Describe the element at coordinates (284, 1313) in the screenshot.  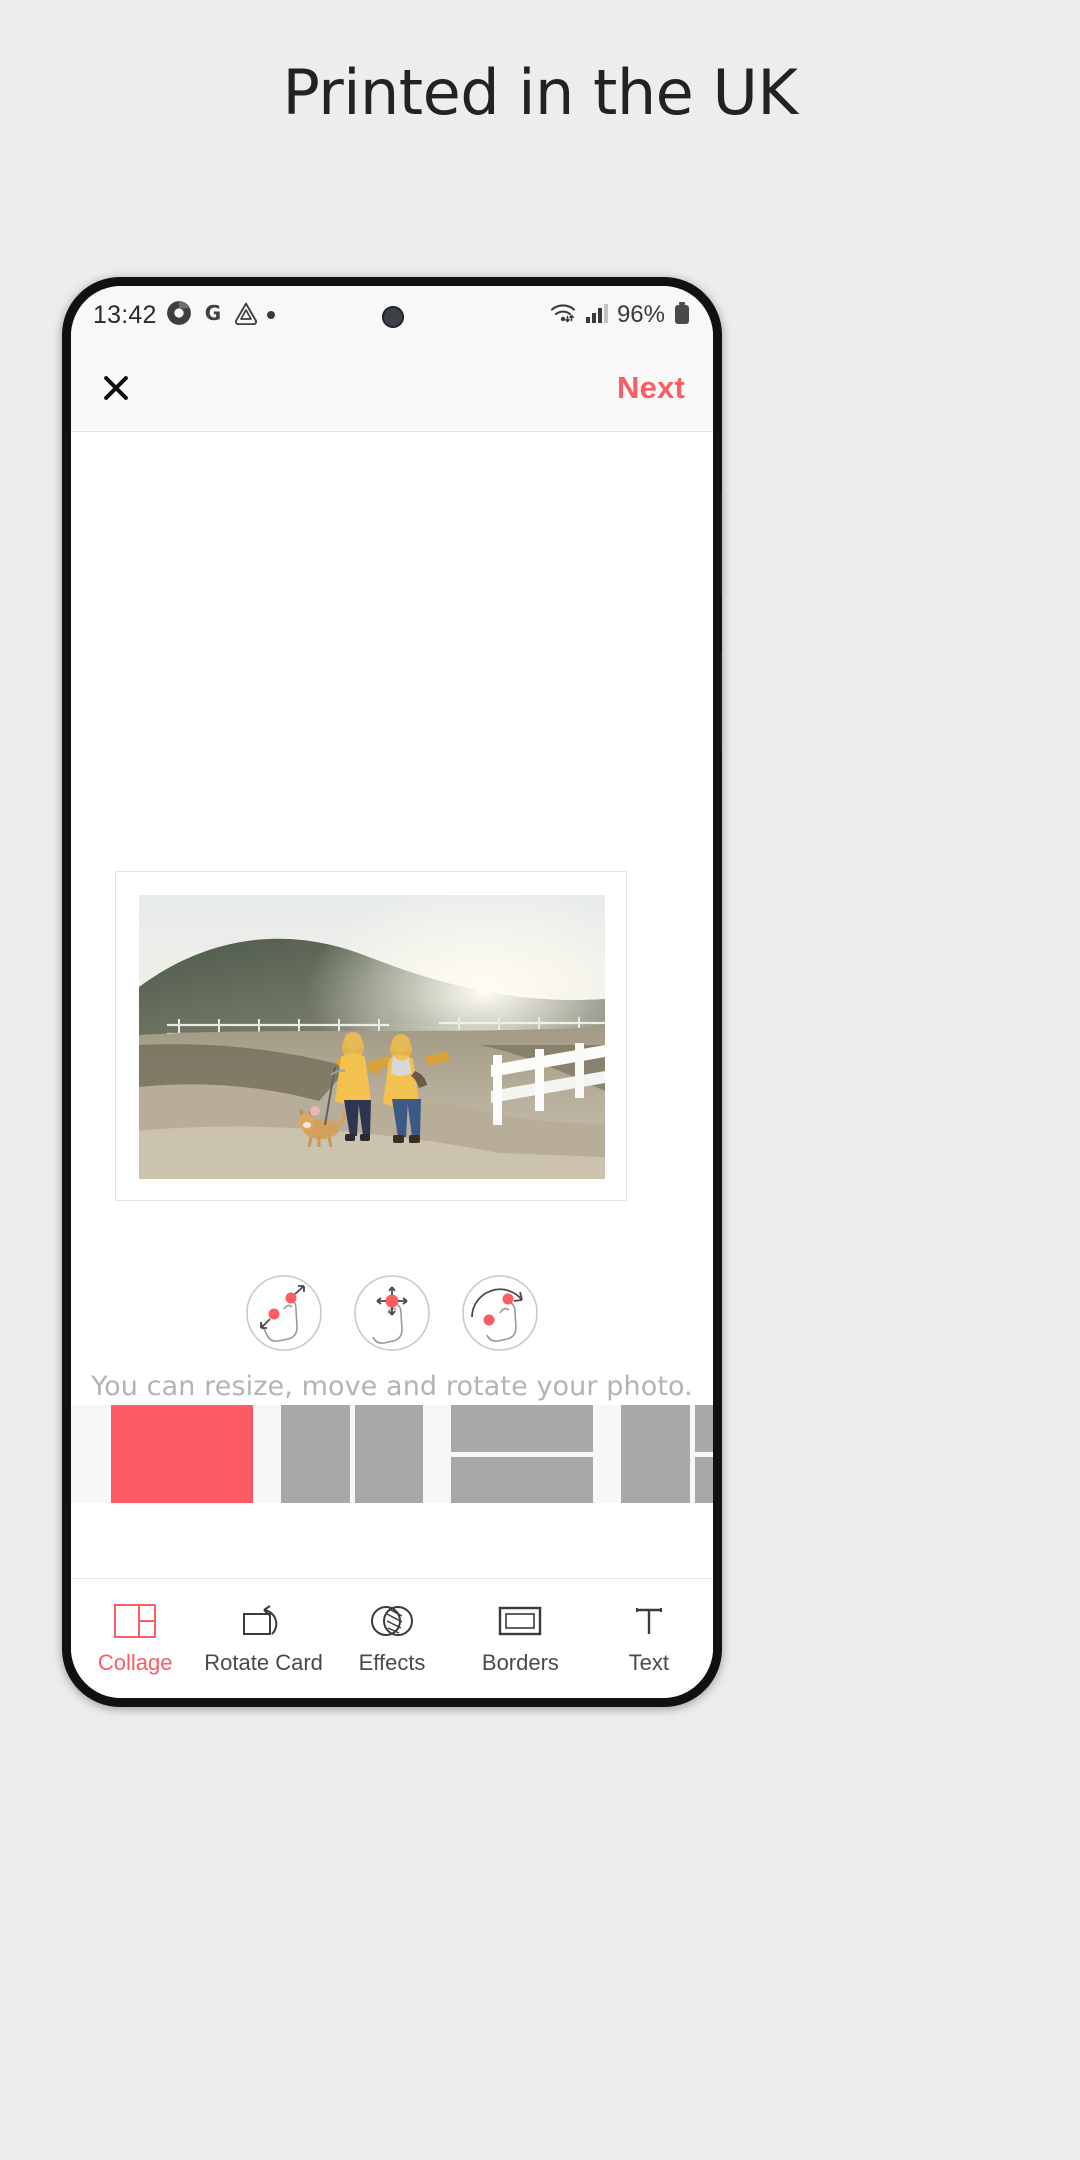
I see `pinch-resize-gesture-icon` at that location.